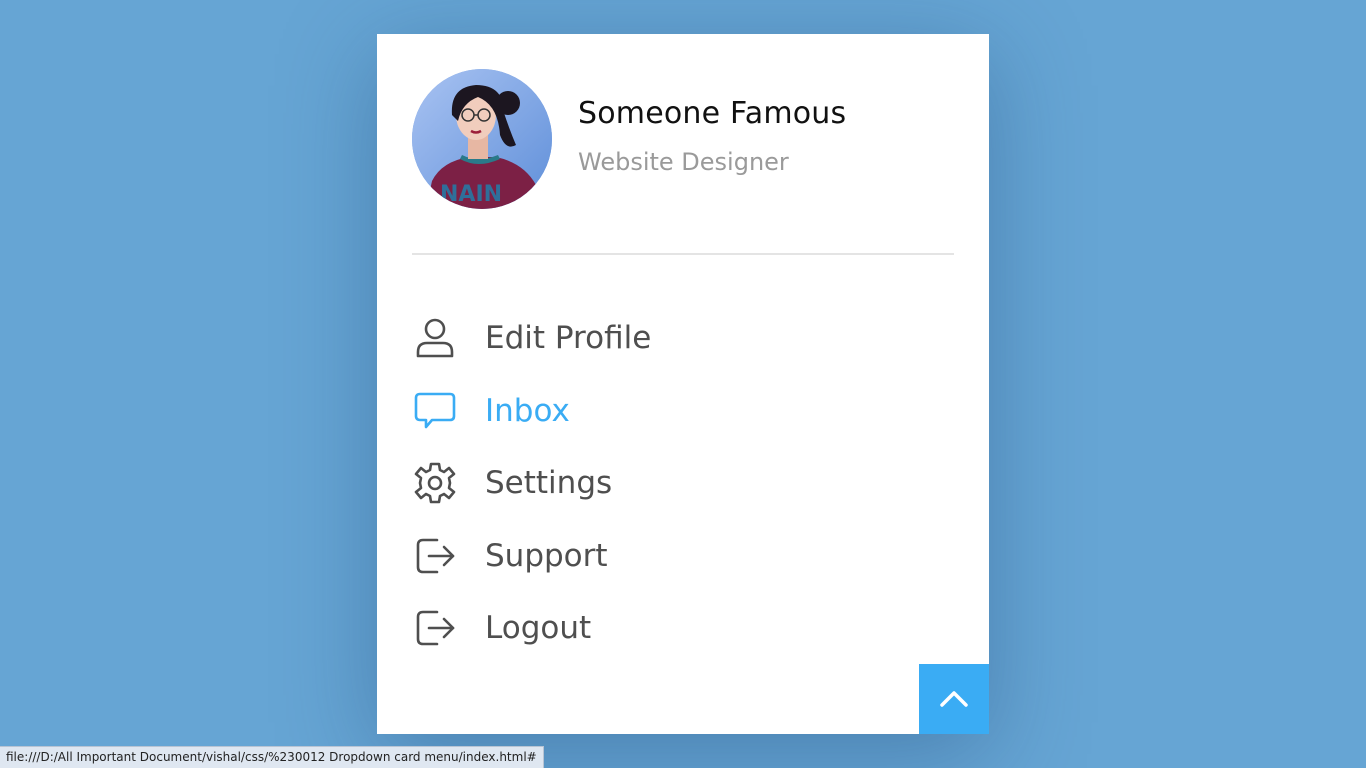 This screenshot has width=1366, height=768. I want to click on profile-photo: NAIN, so click(482, 139).